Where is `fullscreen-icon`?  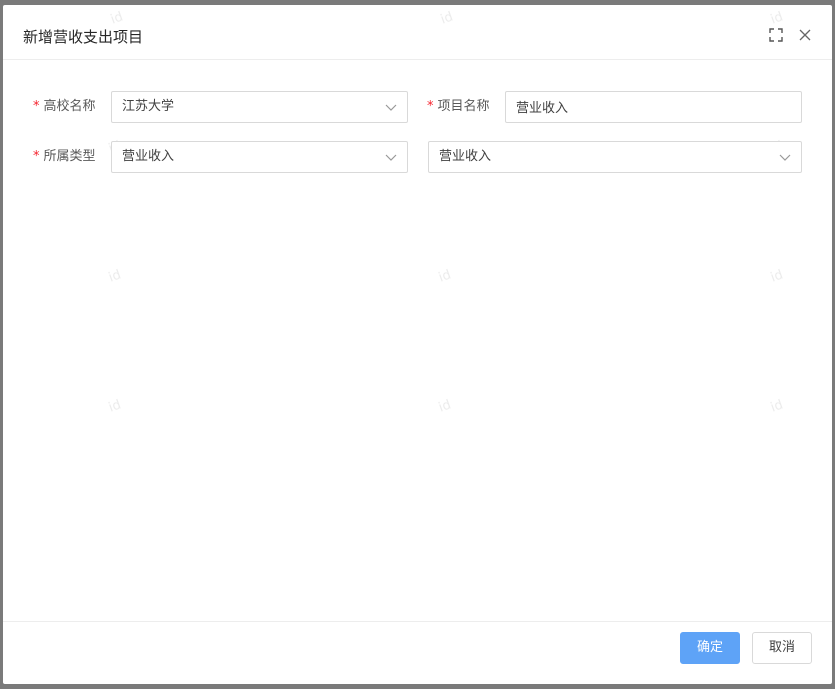 fullscreen-icon is located at coordinates (776, 35).